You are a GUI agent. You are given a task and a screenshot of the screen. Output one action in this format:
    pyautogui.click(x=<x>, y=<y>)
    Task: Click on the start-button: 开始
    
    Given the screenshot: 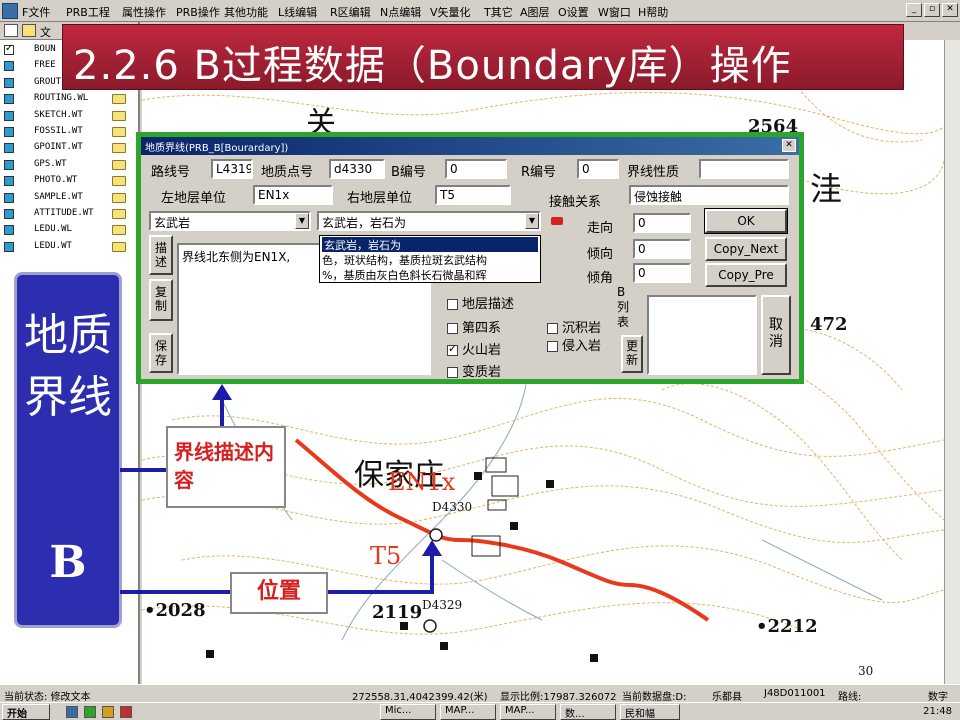 What is the action you would take?
    pyautogui.click(x=26, y=712)
    